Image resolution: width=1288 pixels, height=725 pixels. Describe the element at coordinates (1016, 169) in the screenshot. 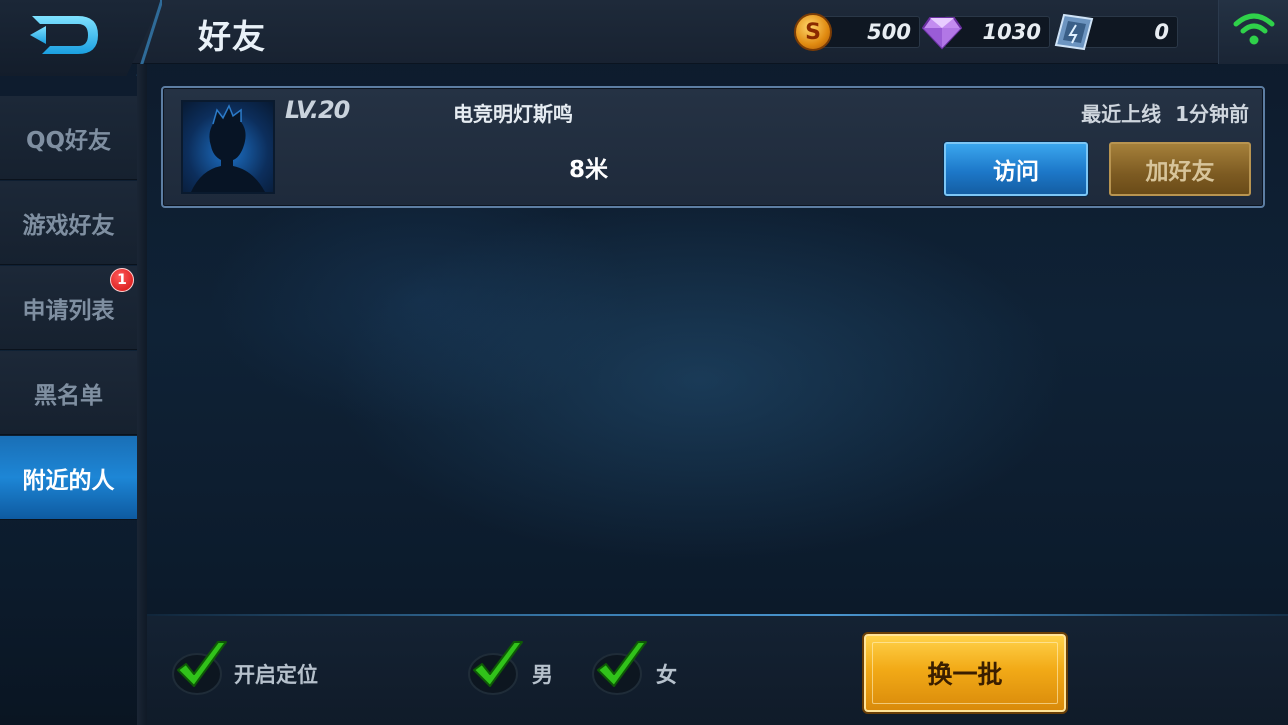

I see `visit-button: 访问` at that location.